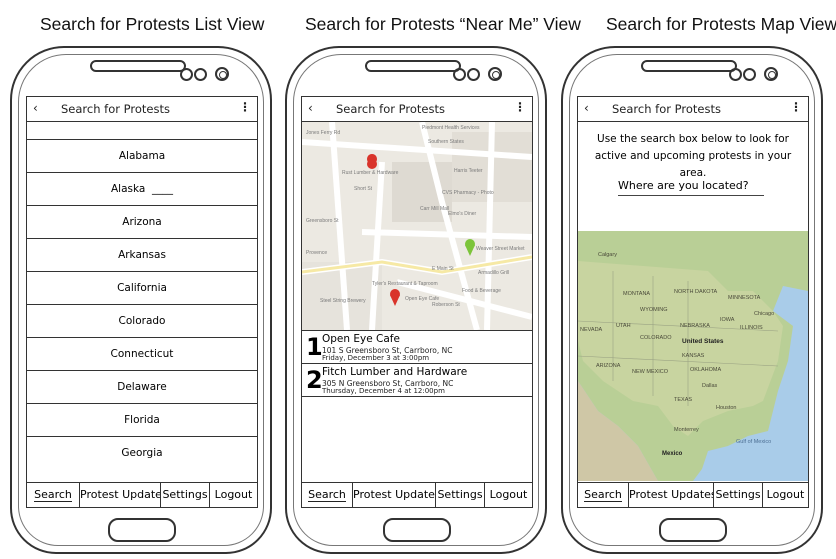 Image resolution: width=836 pixels, height=559 pixels. Describe the element at coordinates (314, 347) in the screenshot. I see `result-number: 1` at that location.